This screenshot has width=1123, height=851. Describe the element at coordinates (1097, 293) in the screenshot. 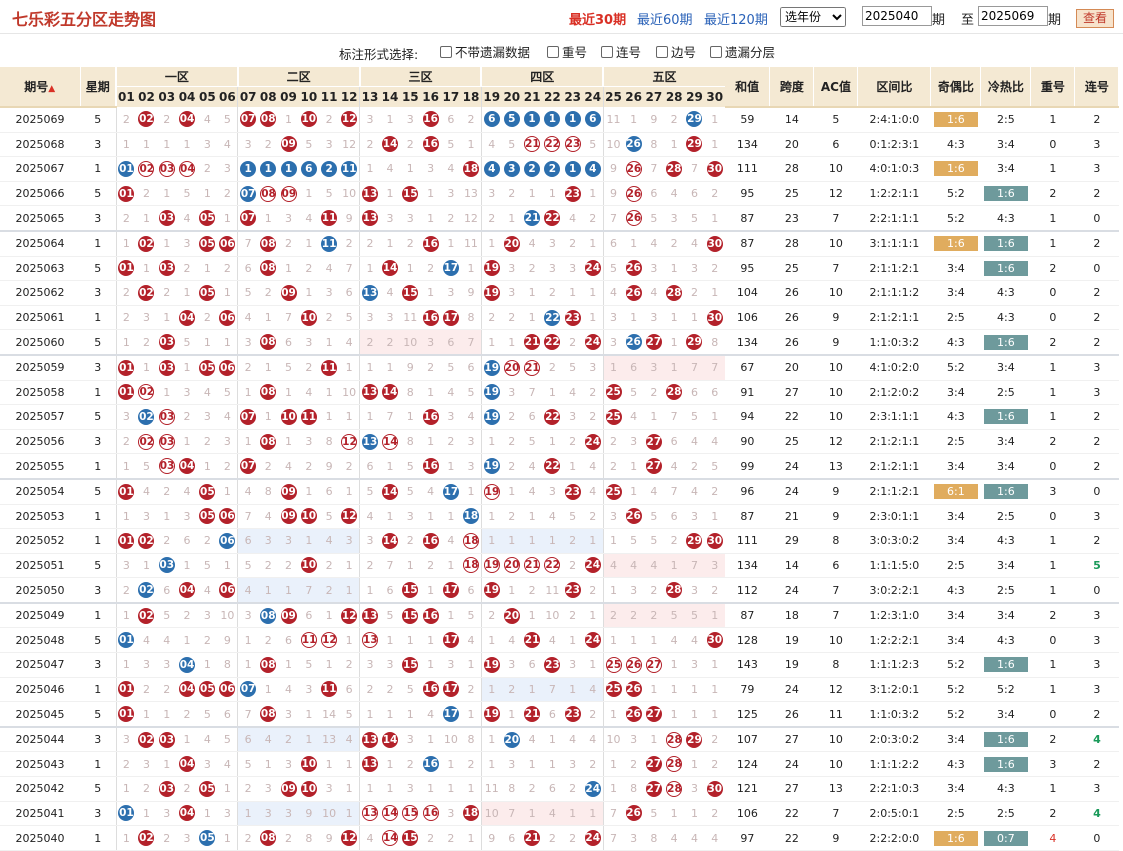

I see `consecutive-value: 2` at that location.